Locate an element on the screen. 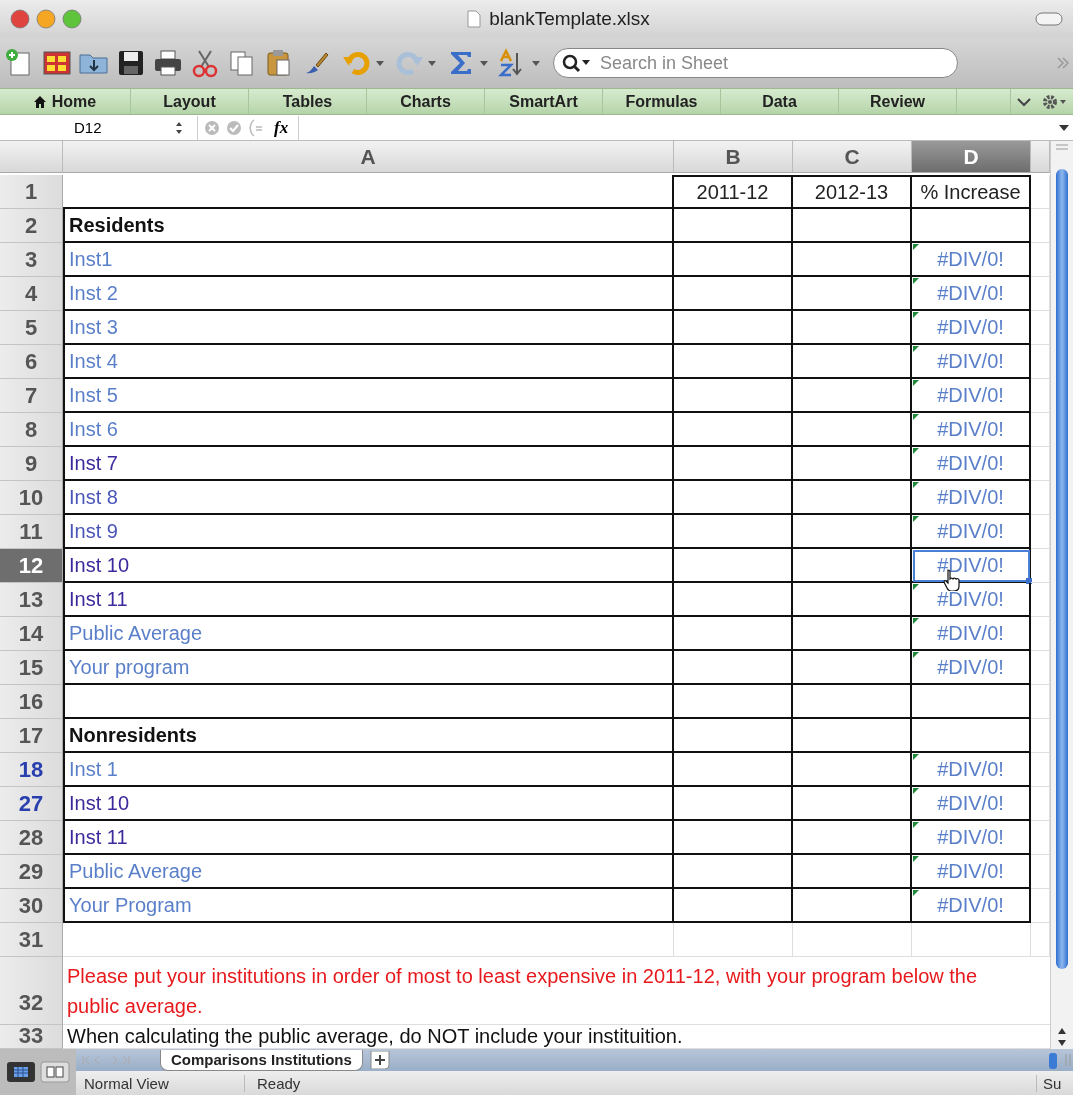  table-cell: Inst 2 is located at coordinates (368, 294).